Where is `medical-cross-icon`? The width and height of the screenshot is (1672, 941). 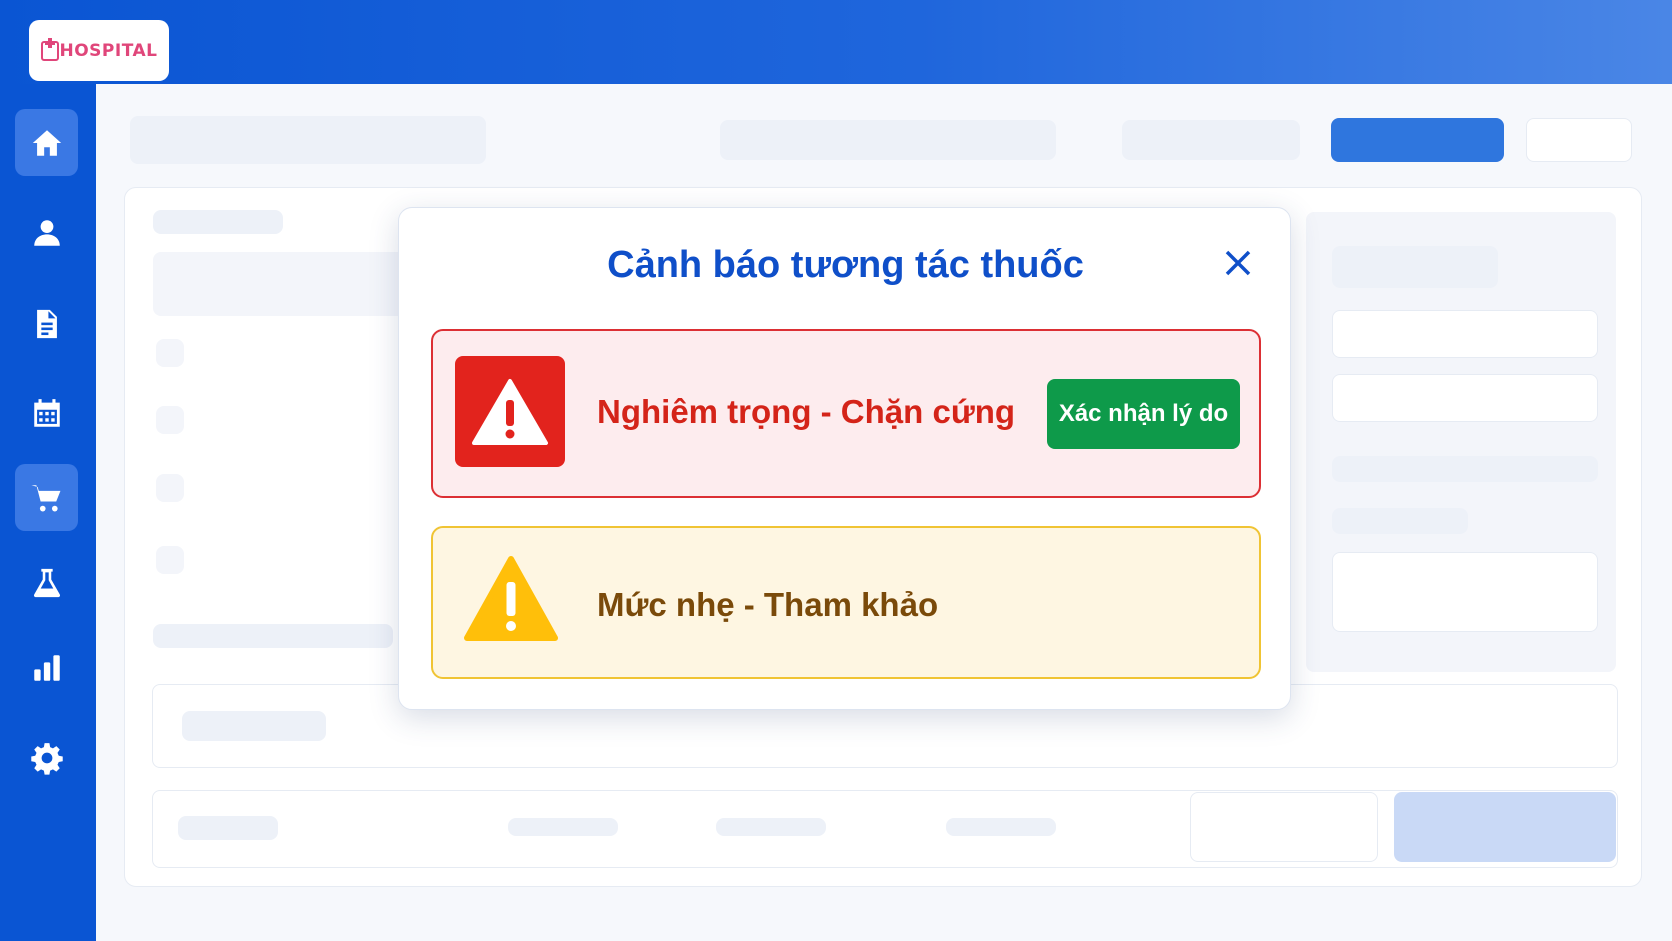
medical-cross-icon is located at coordinates (49, 49).